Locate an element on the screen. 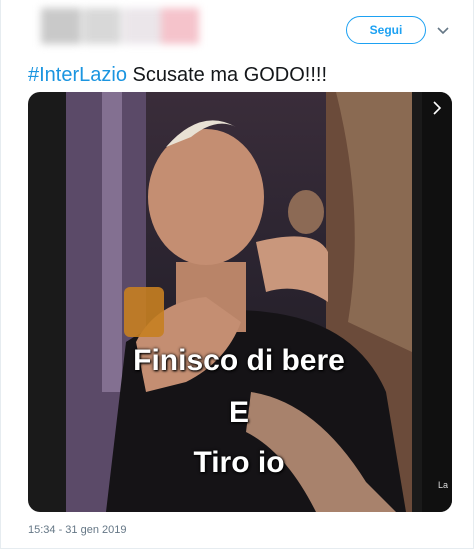 The height and width of the screenshot is (550, 474). next-media-label: La is located at coordinates (442, 485).